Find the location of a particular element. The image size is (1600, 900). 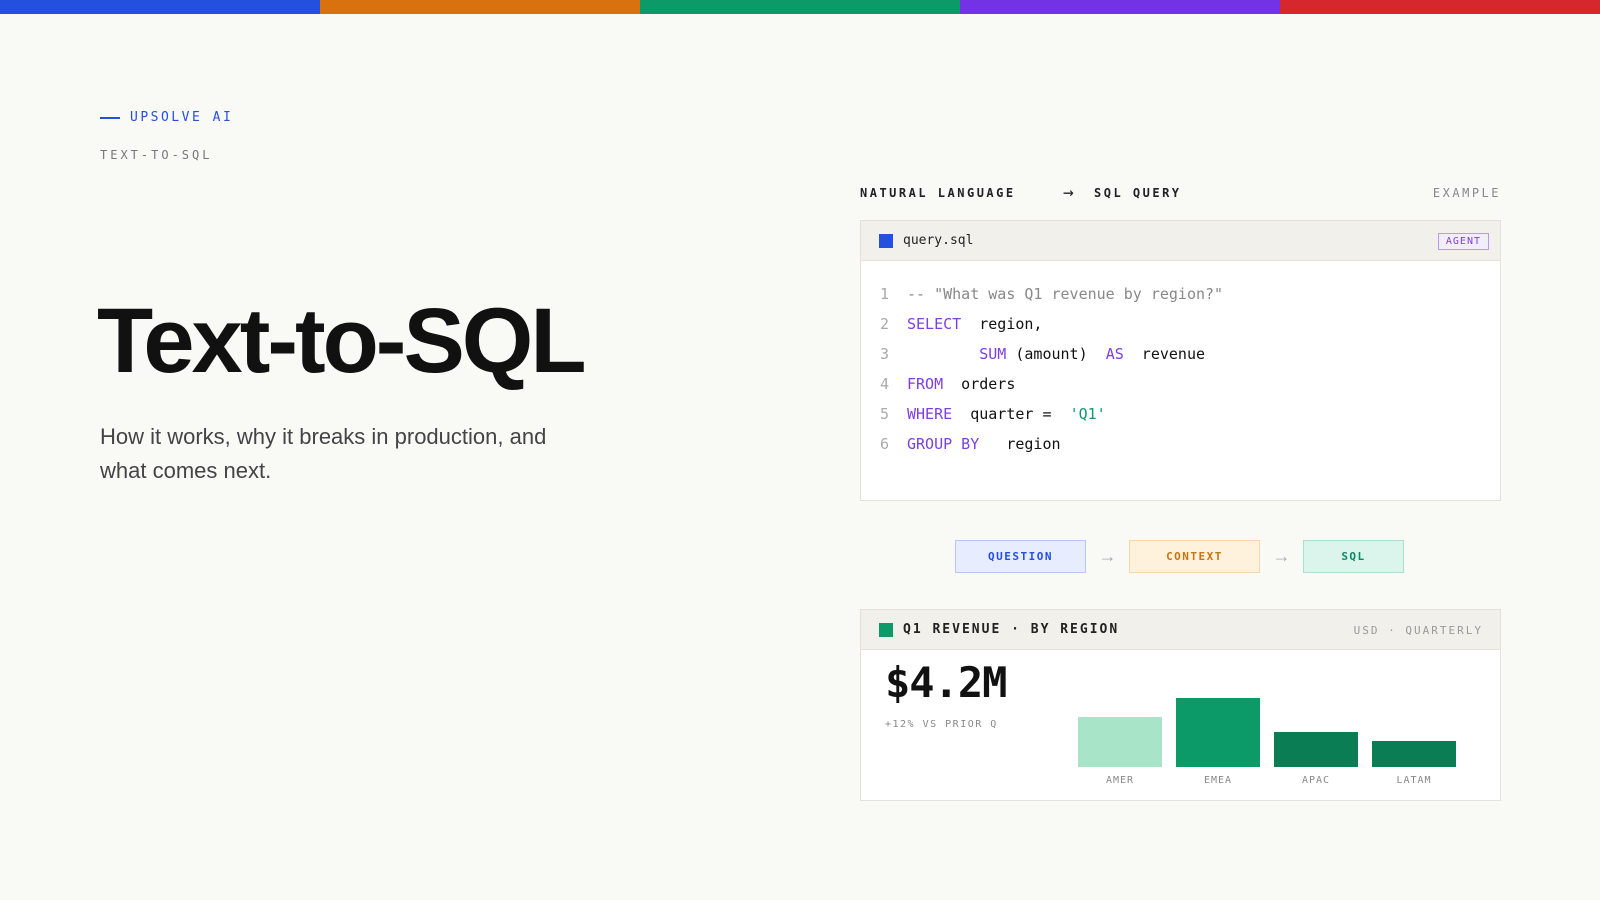

line-number: 2 is located at coordinates (884, 324).